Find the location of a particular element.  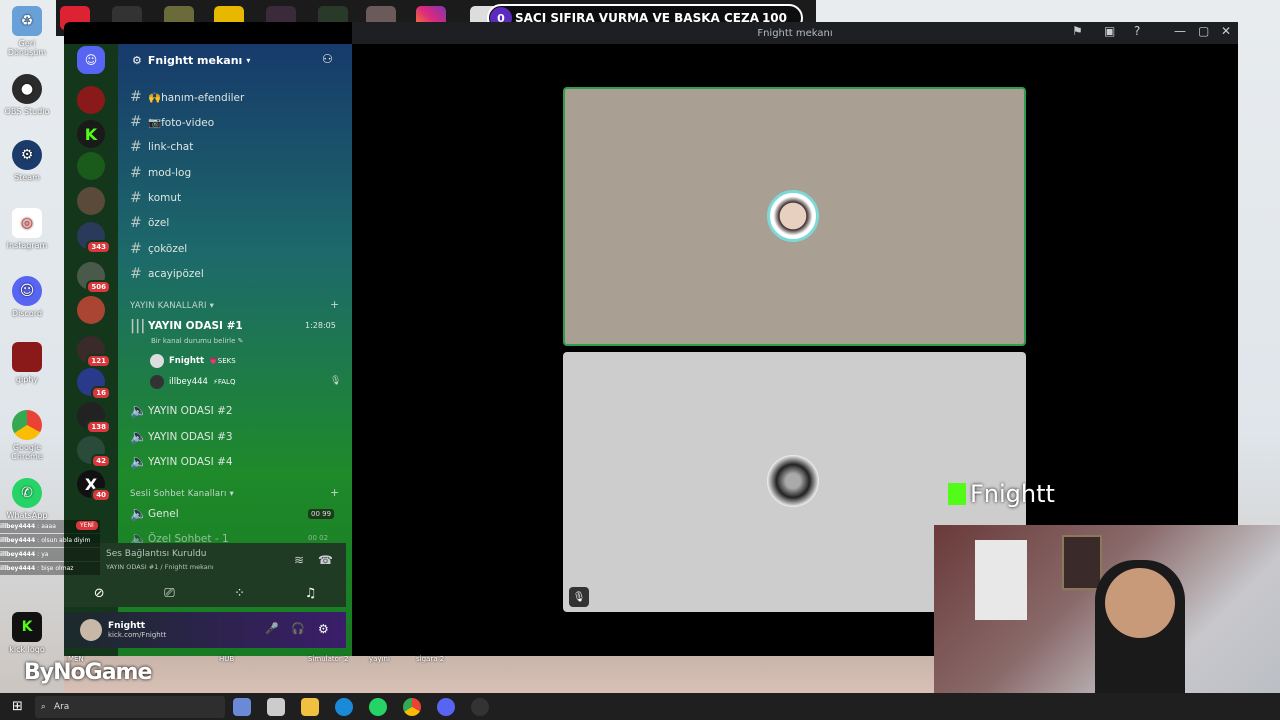

settings-gear-icon: ⚙ is located at coordinates (323, 629).